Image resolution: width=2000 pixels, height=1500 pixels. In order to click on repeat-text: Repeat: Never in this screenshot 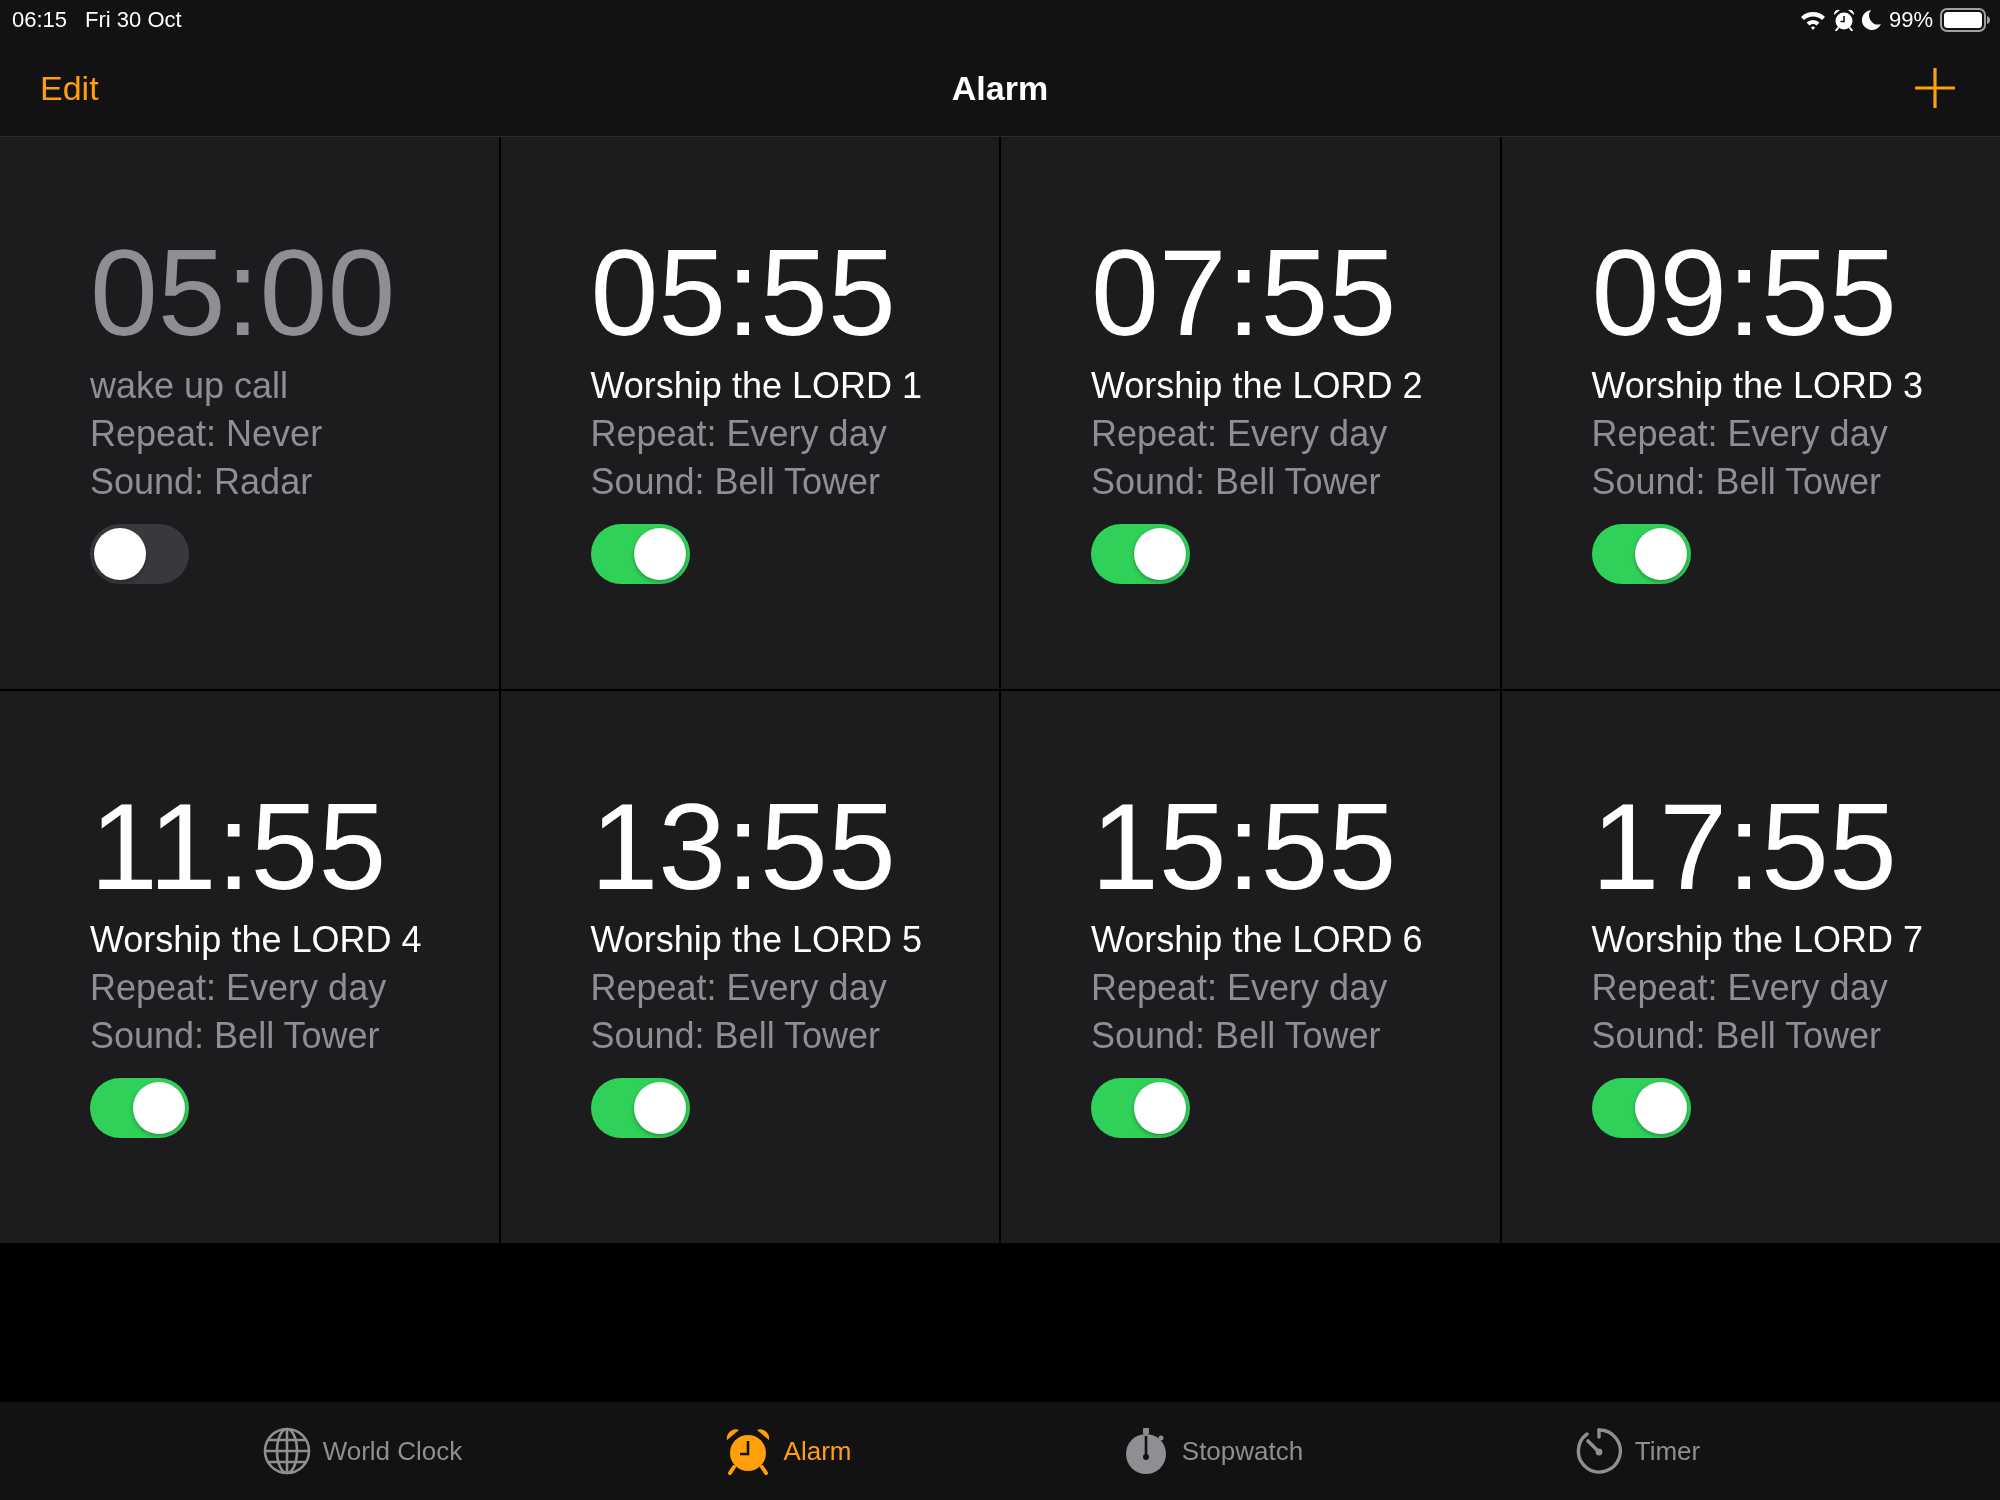, I will do `click(206, 434)`.